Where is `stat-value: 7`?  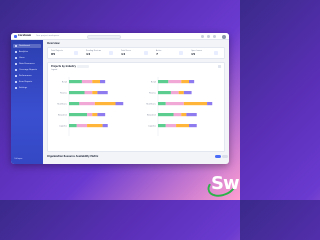
stat-value: 7 is located at coordinates (157, 54).